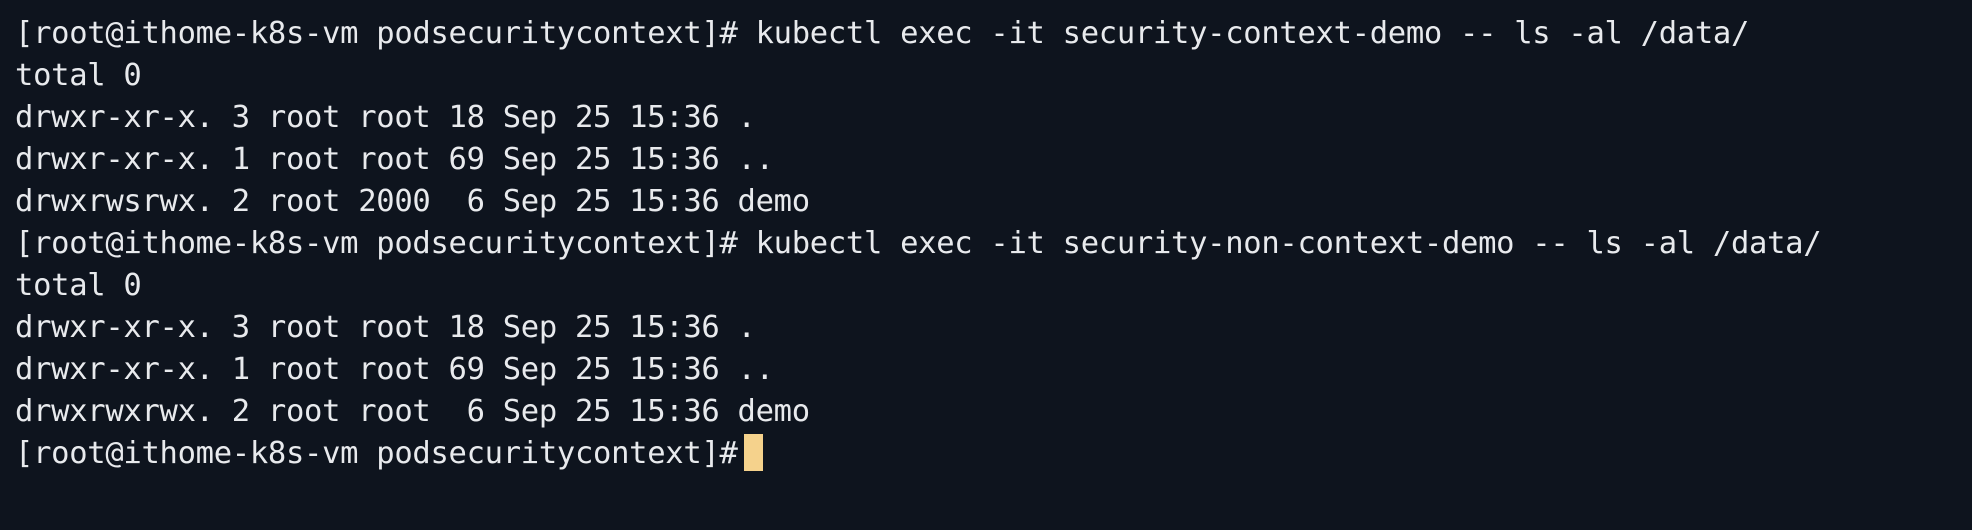 Image resolution: width=1972 pixels, height=530 pixels. What do you see at coordinates (753, 452) in the screenshot?
I see `text-cursor` at bounding box center [753, 452].